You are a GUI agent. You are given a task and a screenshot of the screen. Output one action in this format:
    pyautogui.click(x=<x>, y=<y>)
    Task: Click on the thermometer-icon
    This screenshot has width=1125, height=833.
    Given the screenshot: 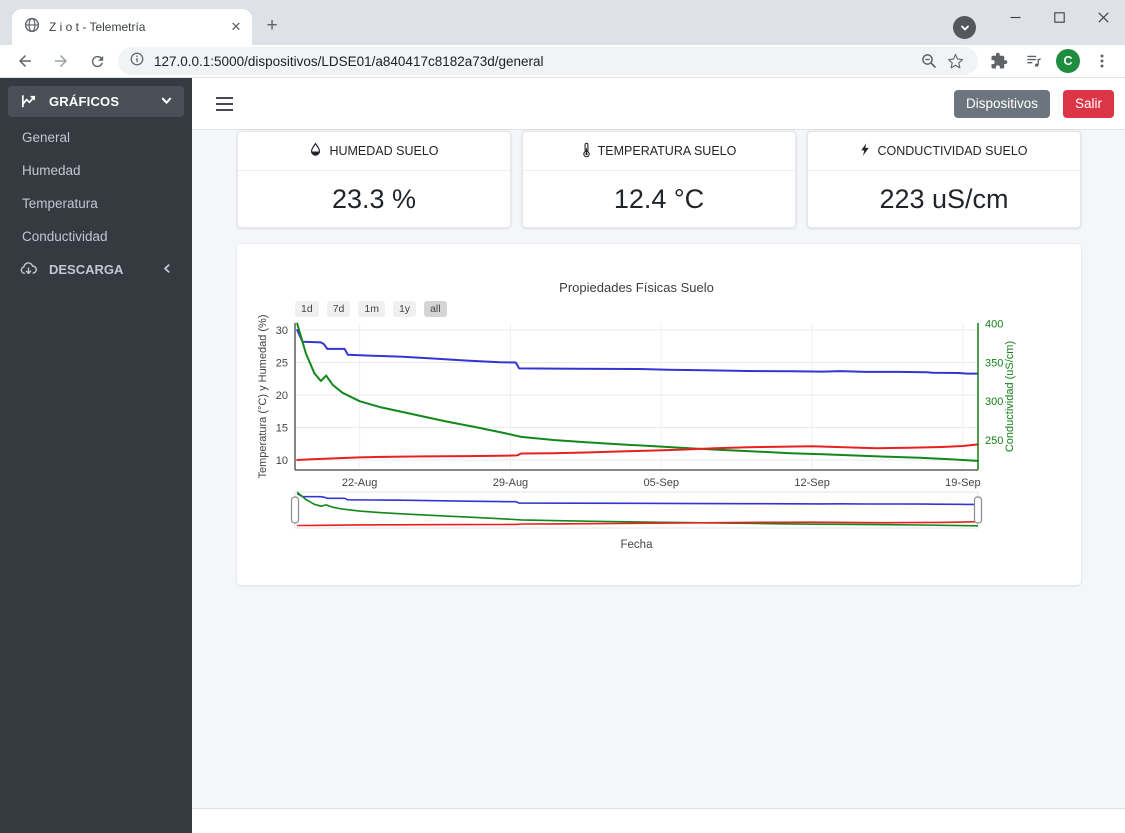 What is the action you would take?
    pyautogui.click(x=586, y=151)
    